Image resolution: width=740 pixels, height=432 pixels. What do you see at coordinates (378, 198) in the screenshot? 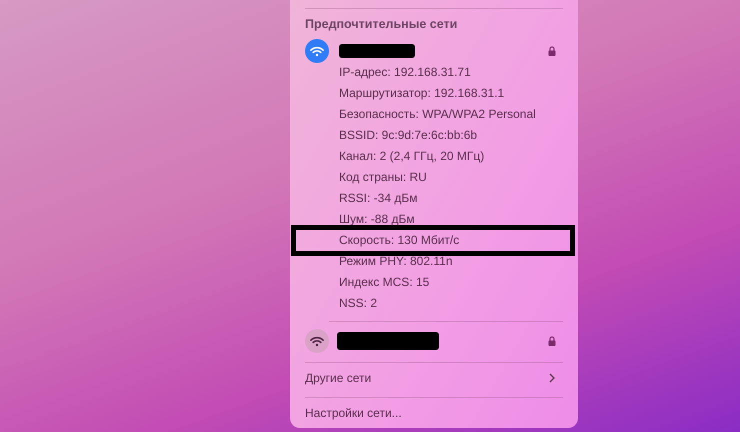
I see `network-detail: RSSI: -34 дБм` at bounding box center [378, 198].